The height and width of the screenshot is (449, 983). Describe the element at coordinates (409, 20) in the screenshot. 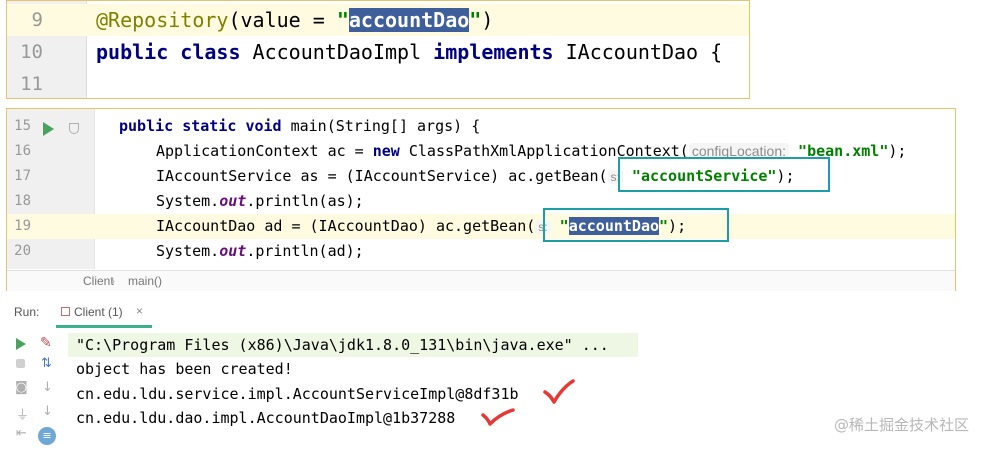

I see `selected-text: accountDao` at that location.